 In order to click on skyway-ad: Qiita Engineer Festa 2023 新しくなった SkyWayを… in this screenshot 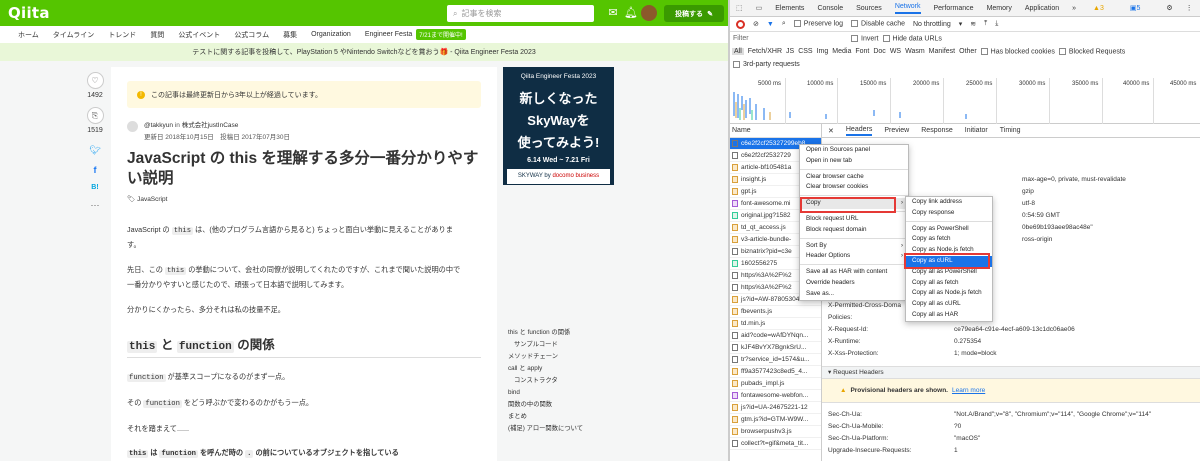, I will do `click(558, 126)`.